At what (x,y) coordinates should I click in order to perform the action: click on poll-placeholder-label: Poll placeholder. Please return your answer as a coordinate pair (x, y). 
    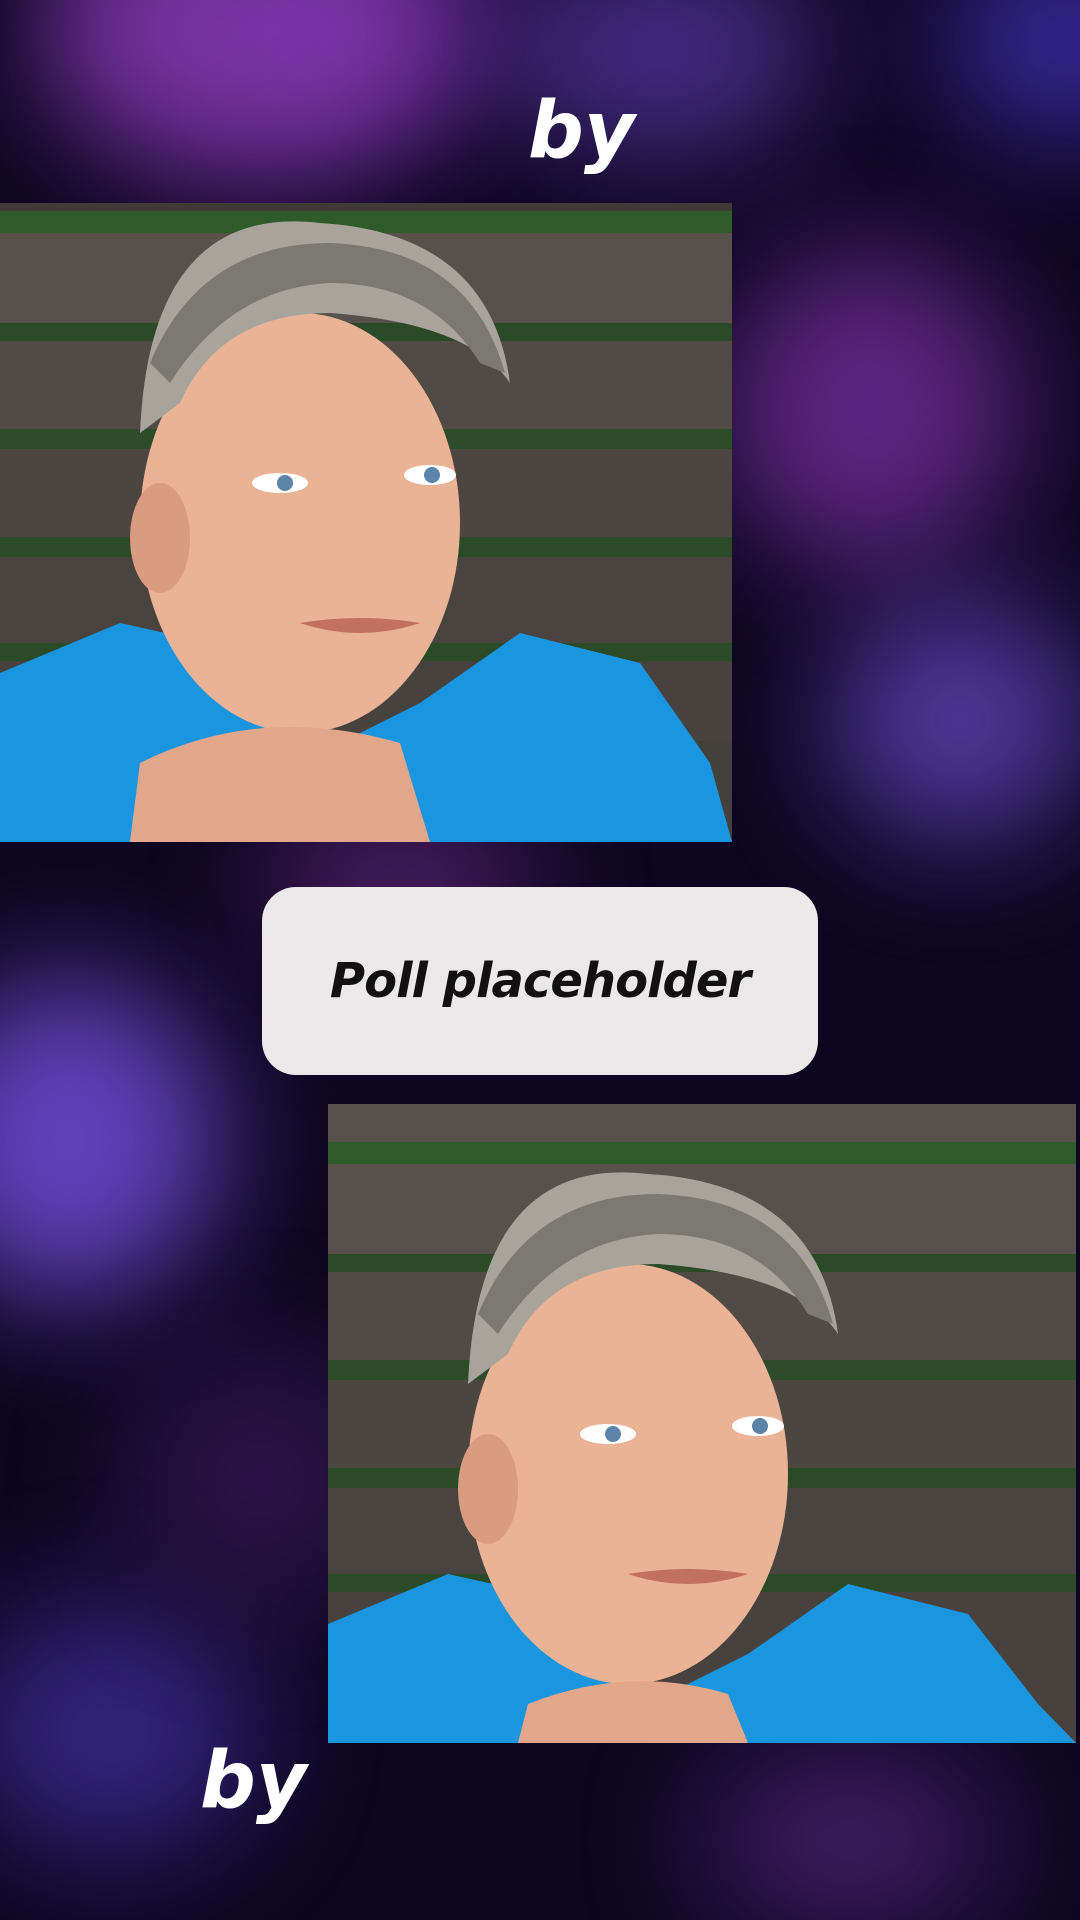
    Looking at the image, I should click on (540, 981).